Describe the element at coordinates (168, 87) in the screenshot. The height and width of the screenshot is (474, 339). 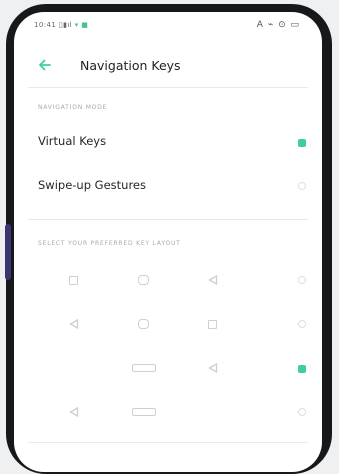
I see `header-divider` at that location.